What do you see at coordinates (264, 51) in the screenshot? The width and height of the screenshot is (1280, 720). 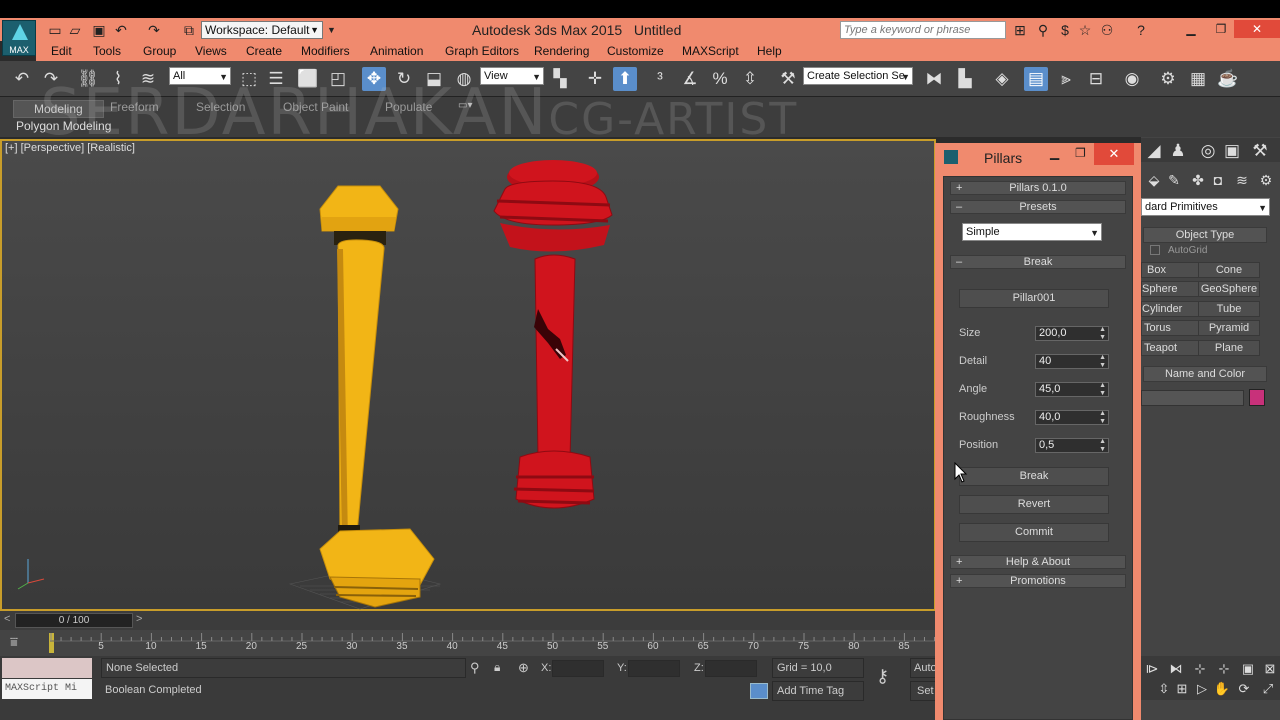 I see `menu-create: Create` at bounding box center [264, 51].